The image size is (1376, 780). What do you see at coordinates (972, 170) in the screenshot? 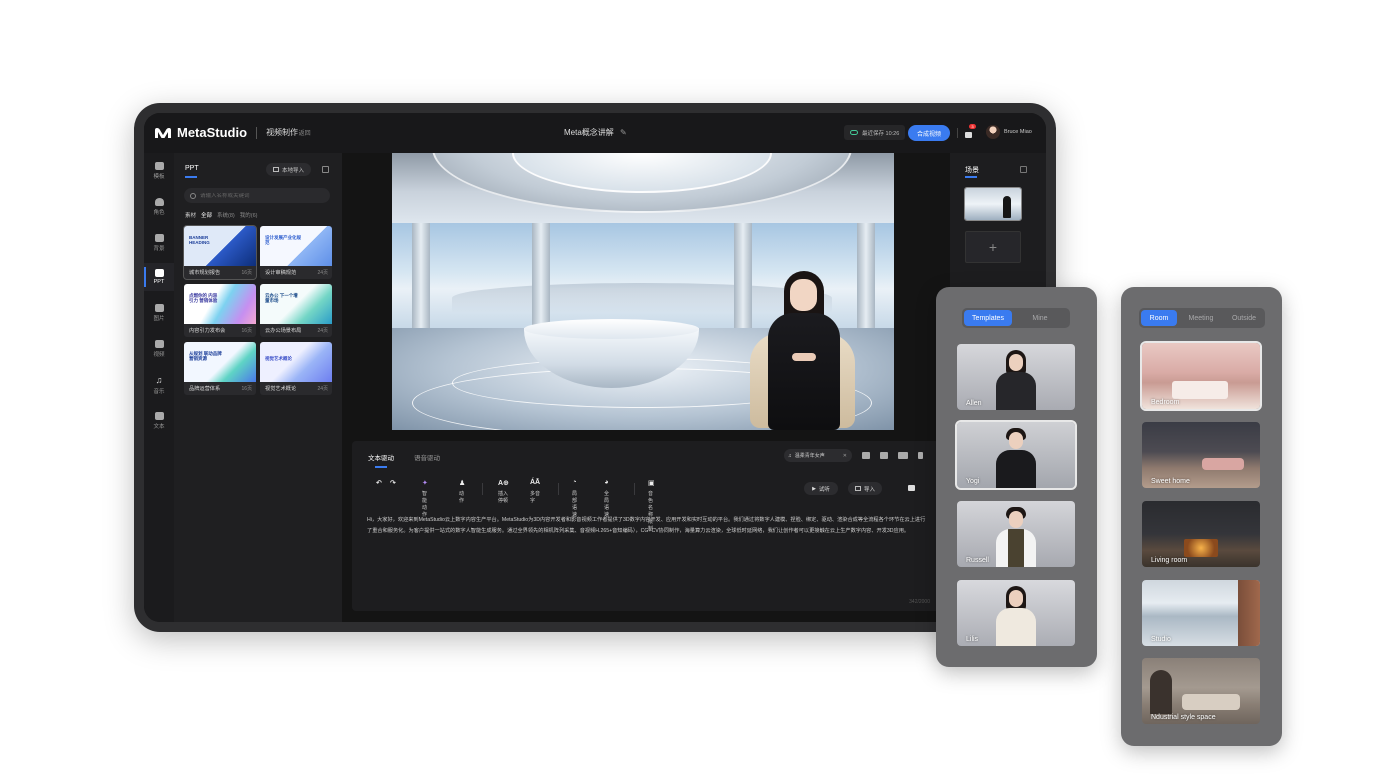
I see `scene-title: 场景` at bounding box center [972, 170].